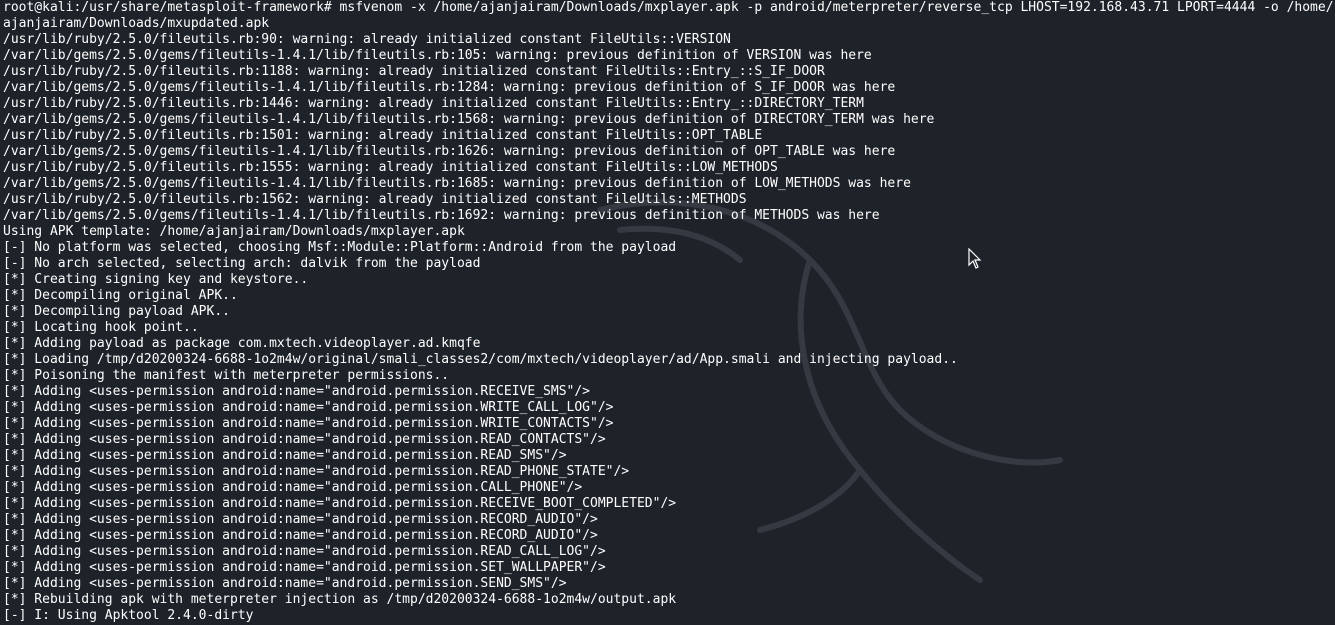 The width and height of the screenshot is (1335, 625). I want to click on terminal-line: [-] I: Using Apktool 2.4.0-dirty, so click(128, 615).